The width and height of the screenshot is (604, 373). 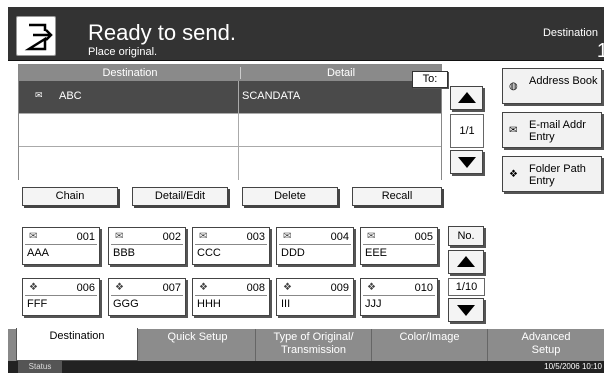 What do you see at coordinates (513, 86) in the screenshot?
I see `address-book-icon: ◍` at bounding box center [513, 86].